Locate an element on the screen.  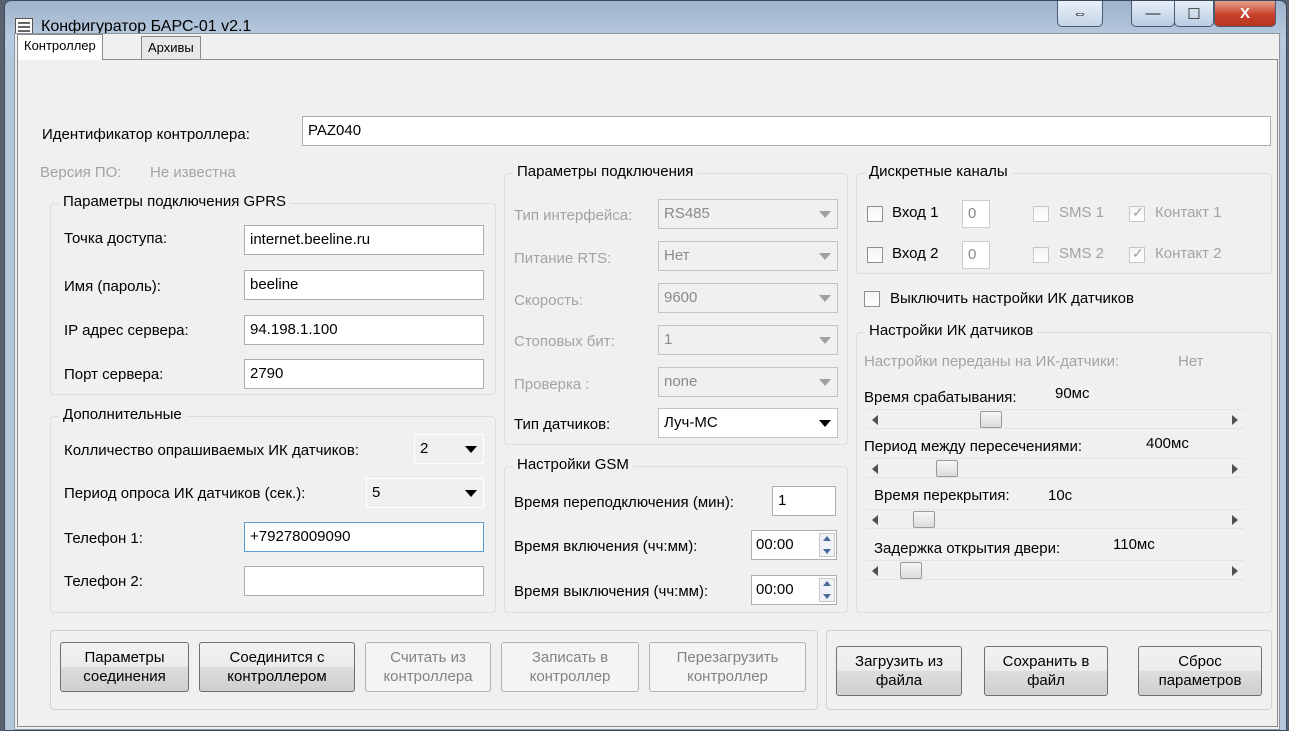
connection-group-title: Параметры подключения is located at coordinates (605, 171).